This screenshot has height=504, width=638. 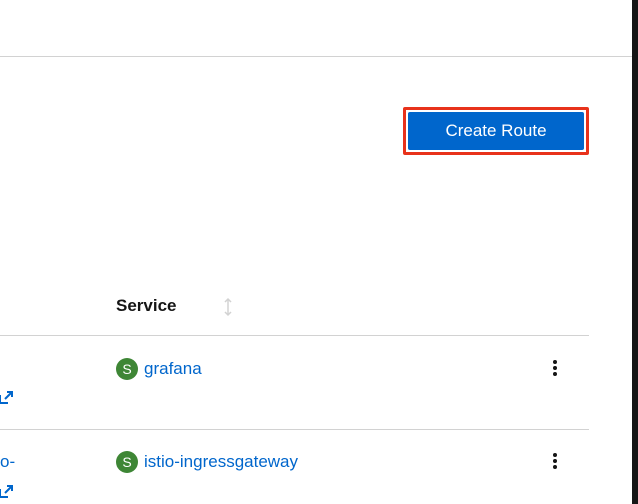 I want to click on create-route-button: Create Route, so click(x=496, y=131).